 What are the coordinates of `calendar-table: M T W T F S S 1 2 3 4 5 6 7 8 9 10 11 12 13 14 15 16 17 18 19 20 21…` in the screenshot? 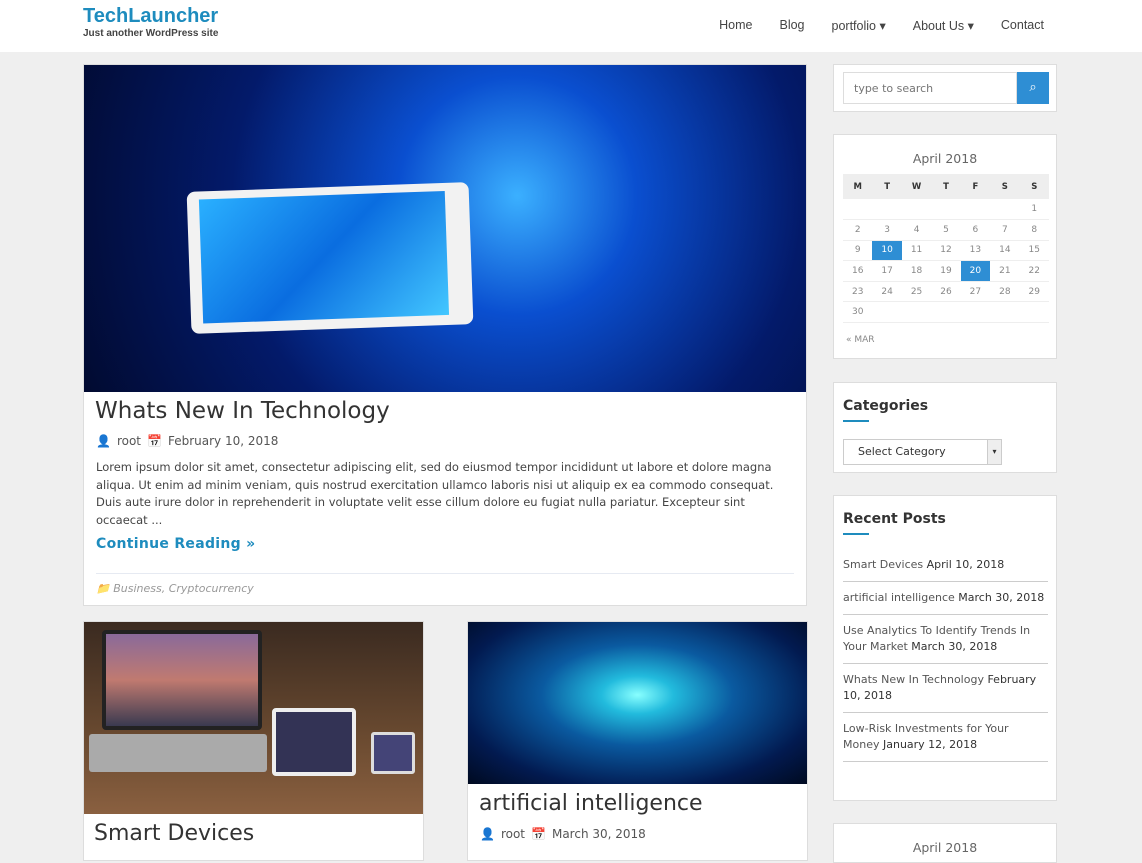 It's located at (946, 249).